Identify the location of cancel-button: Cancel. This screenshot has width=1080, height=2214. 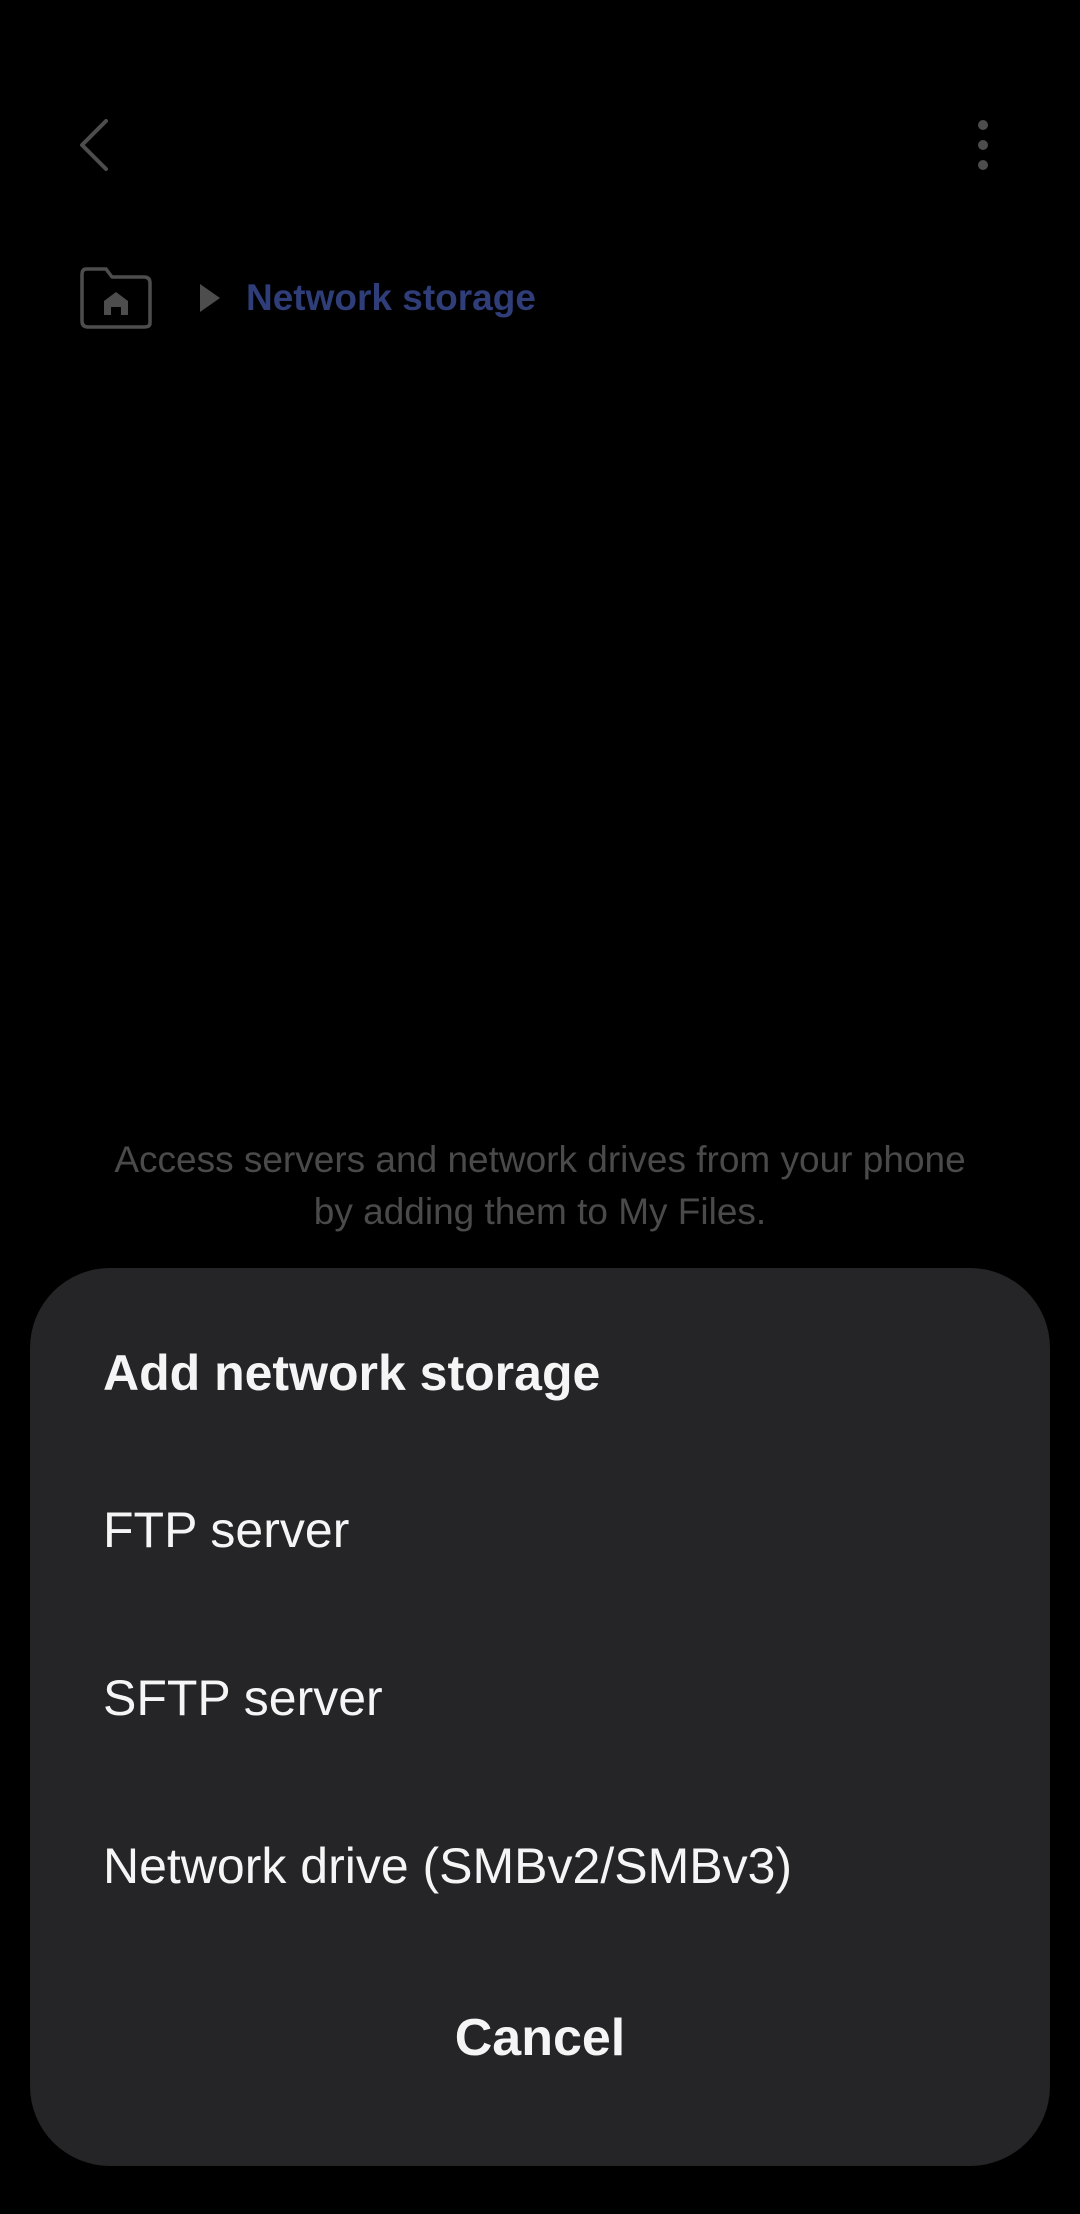
(540, 2038).